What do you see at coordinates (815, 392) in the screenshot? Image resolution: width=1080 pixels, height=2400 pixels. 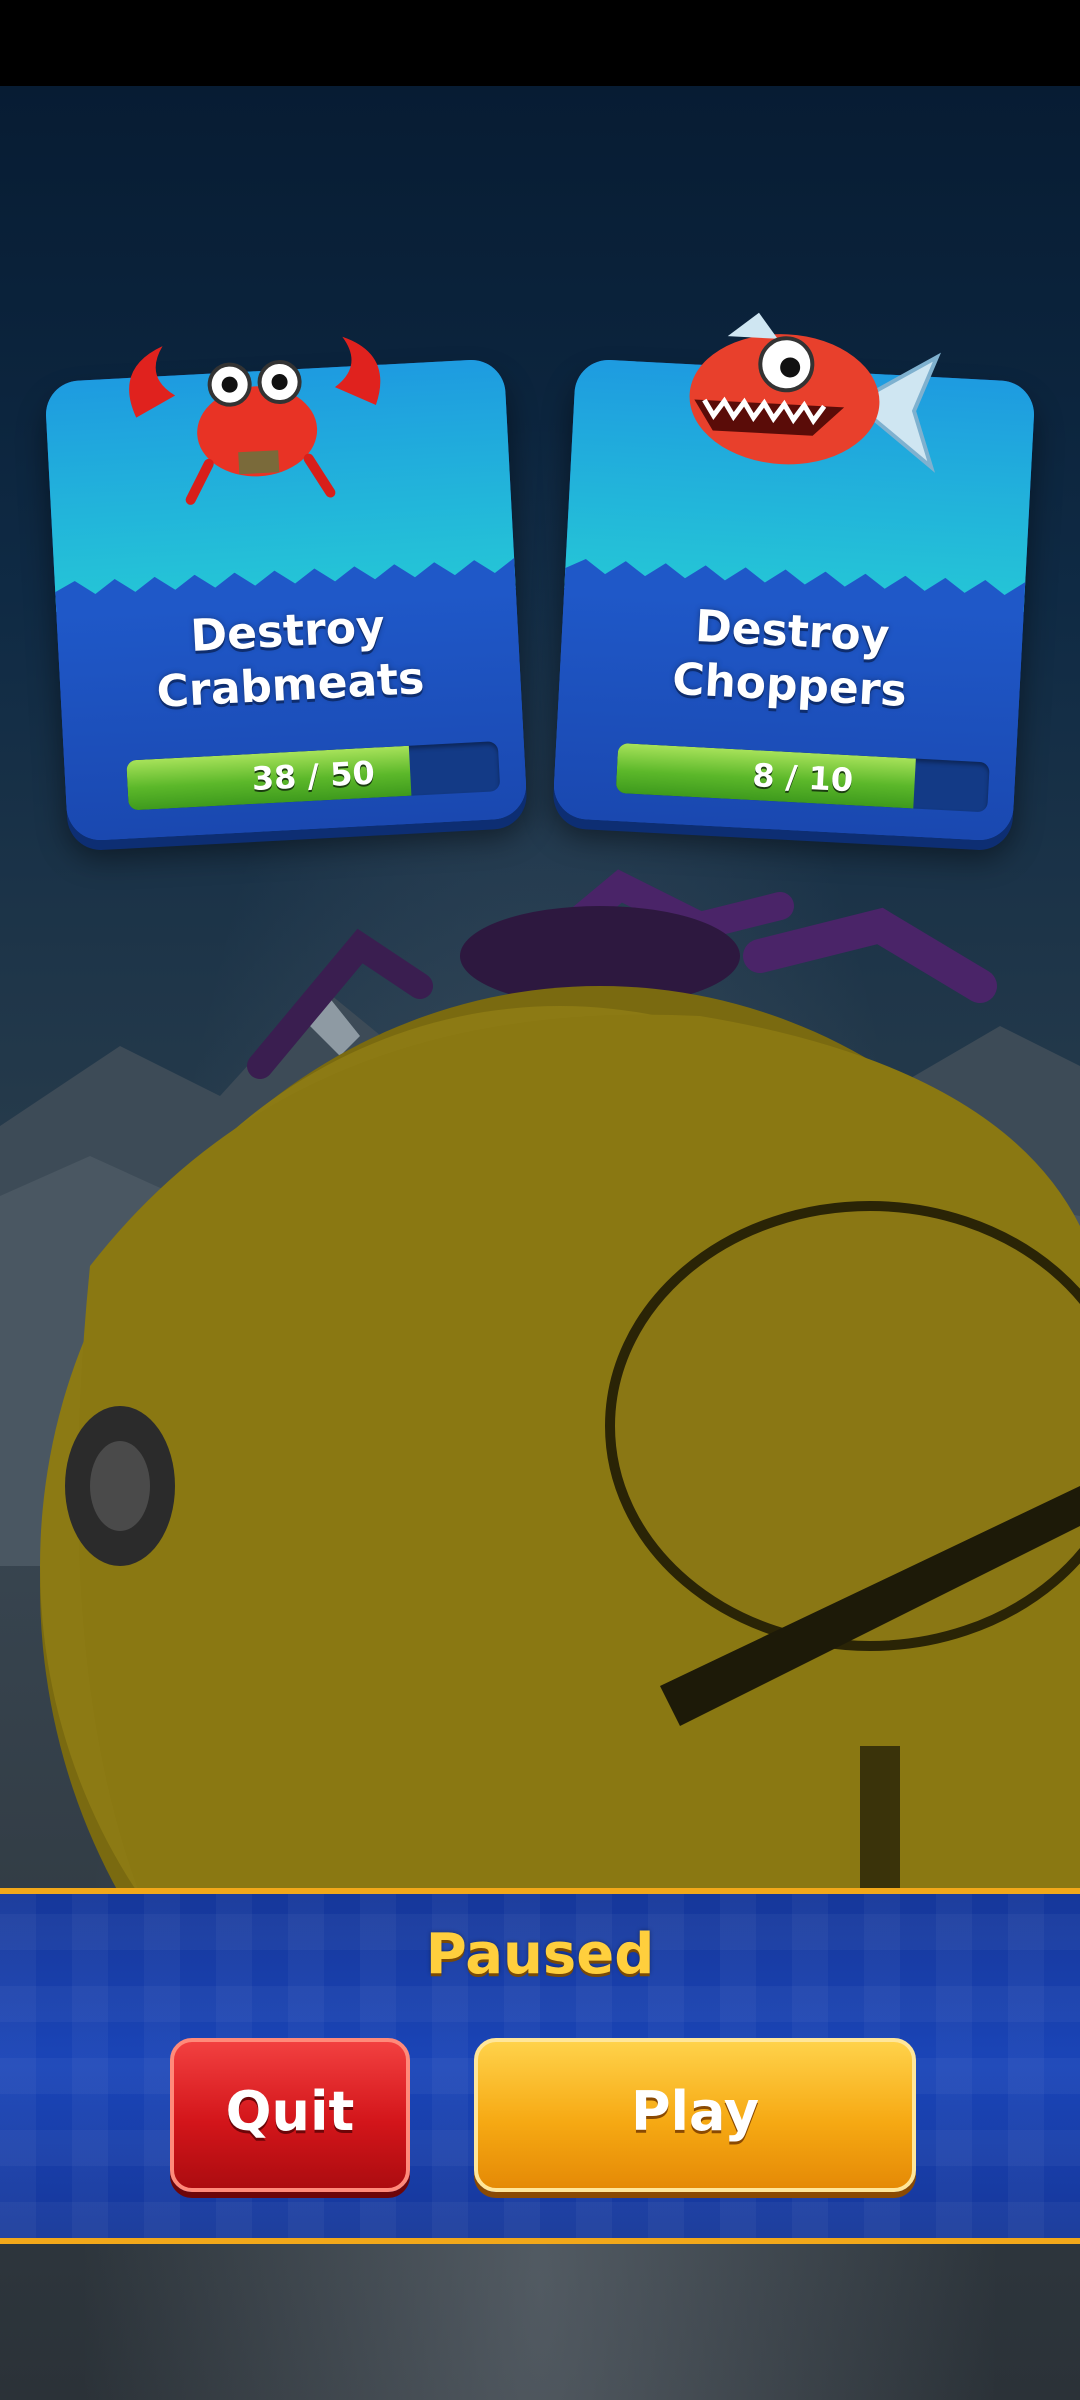 I see `chopper-fish-icon` at bounding box center [815, 392].